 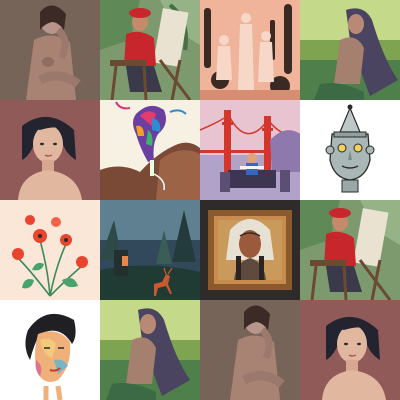 I want to click on artwork-tile-colorful-bird, so click(x=150, y=150).